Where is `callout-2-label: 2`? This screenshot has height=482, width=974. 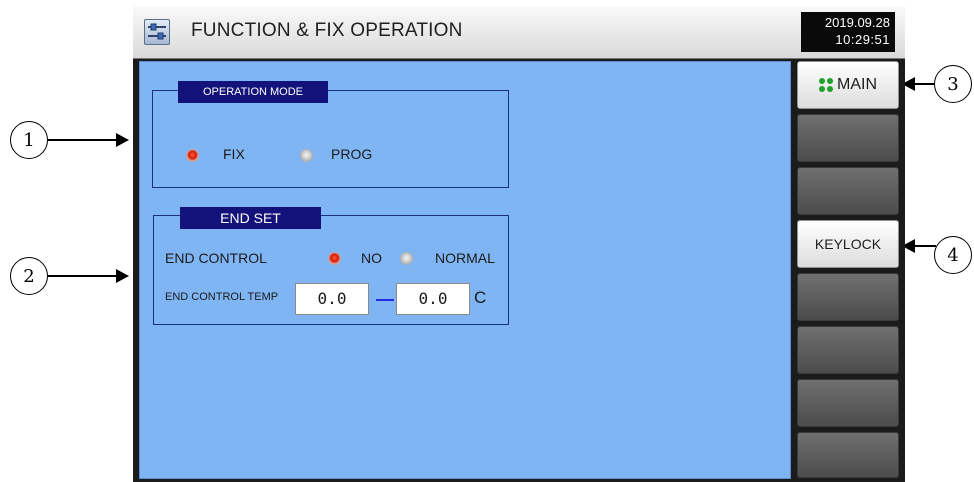
callout-2-label: 2 is located at coordinates (29, 276).